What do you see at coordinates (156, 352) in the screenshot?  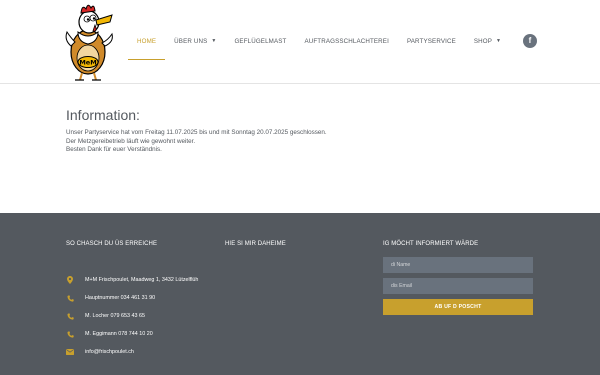 I see `contact-email: info@frischpoulet.ch` at bounding box center [156, 352].